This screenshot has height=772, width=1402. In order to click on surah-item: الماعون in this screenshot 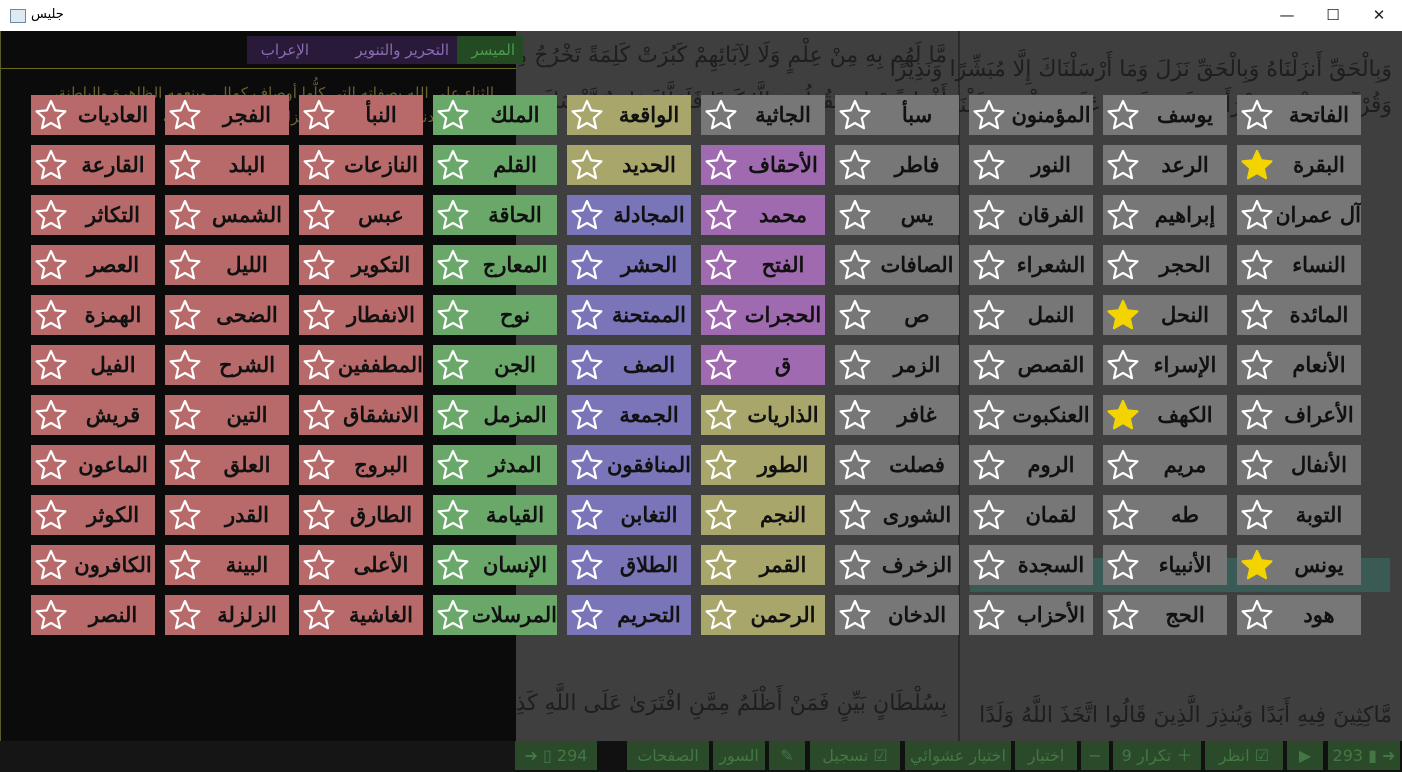, I will do `click(93, 465)`.